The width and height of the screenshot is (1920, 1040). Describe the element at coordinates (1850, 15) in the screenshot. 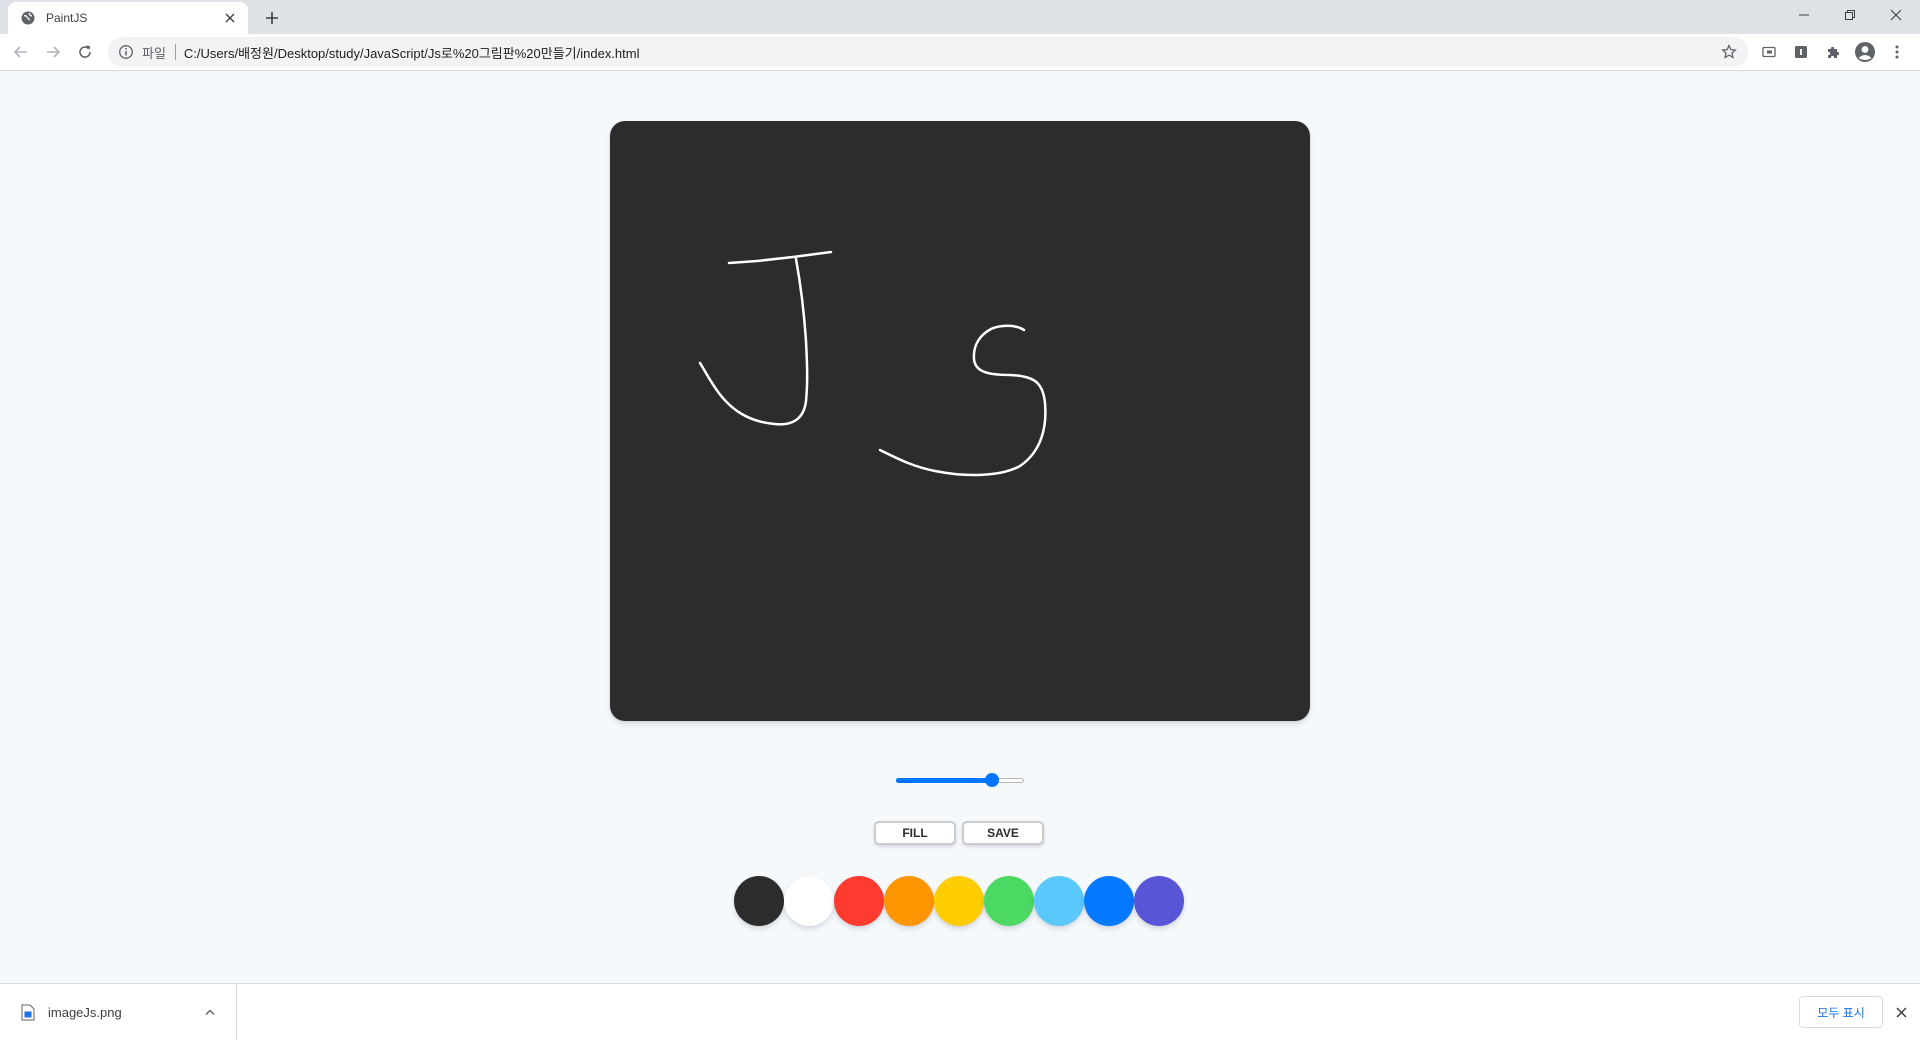

I see `restore-icon` at that location.